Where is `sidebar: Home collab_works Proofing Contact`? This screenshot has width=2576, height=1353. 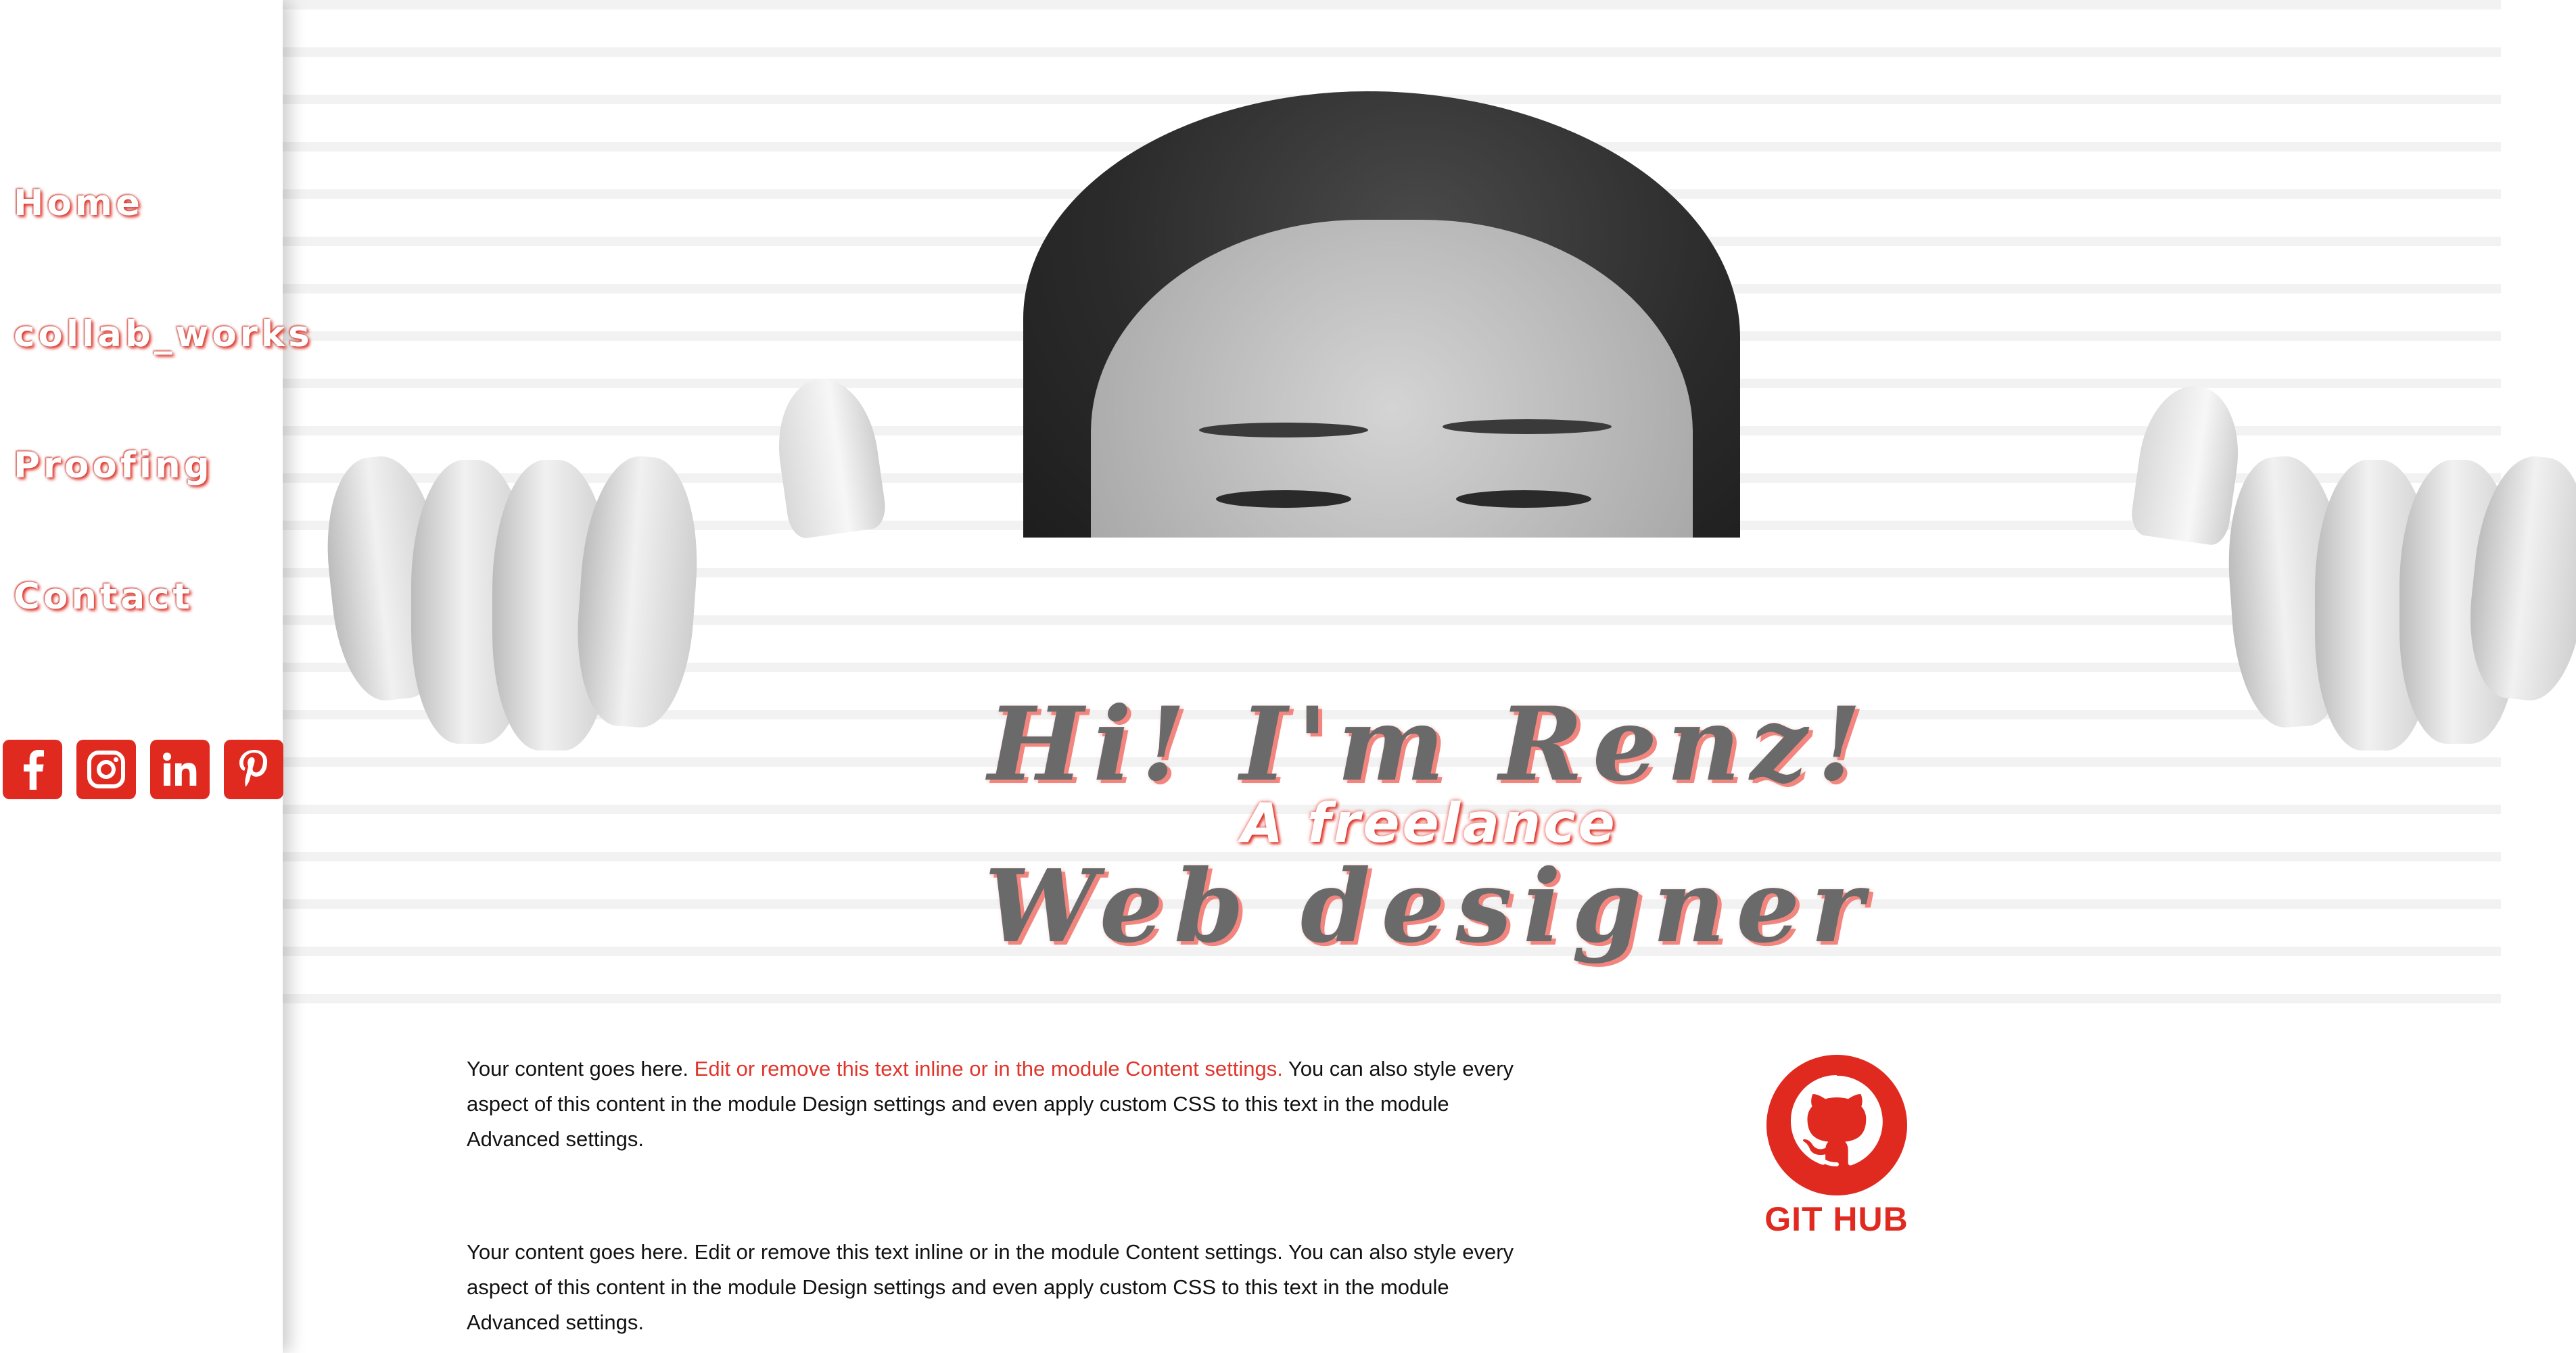 sidebar: Home collab_works Proofing Contact is located at coordinates (155, 676).